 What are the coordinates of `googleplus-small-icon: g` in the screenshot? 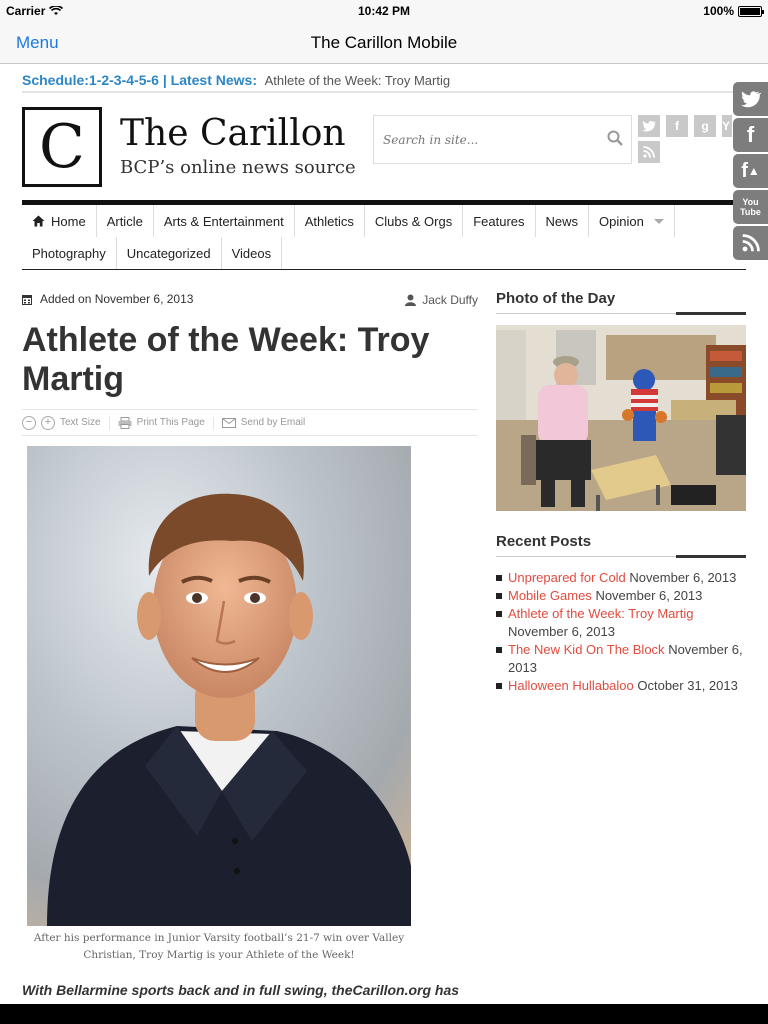 It's located at (705, 126).